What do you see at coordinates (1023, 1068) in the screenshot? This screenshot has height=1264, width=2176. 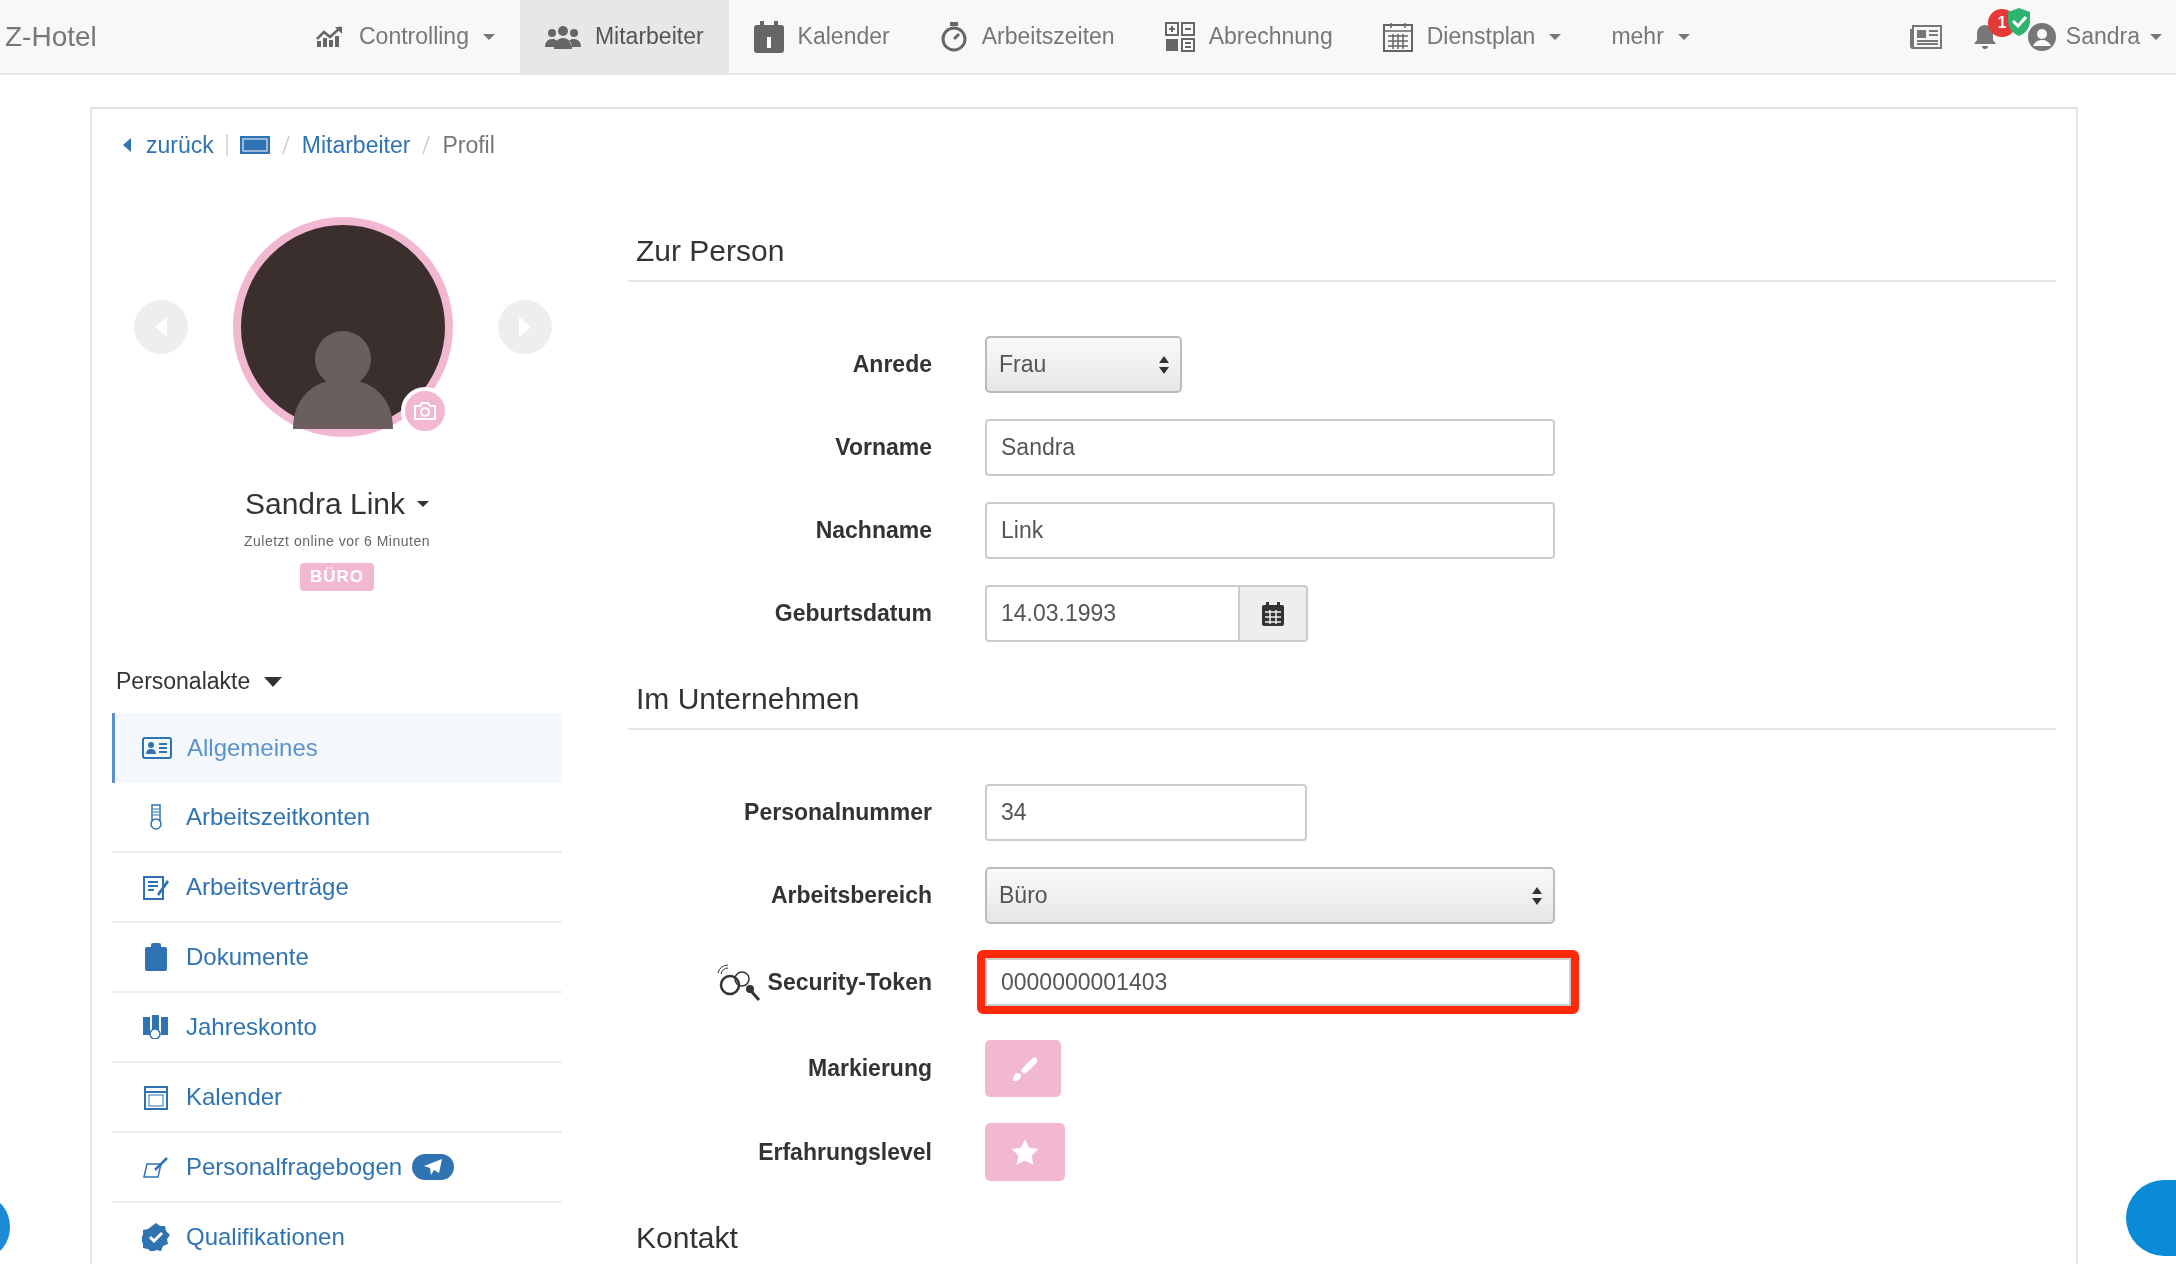 I see `color-button` at bounding box center [1023, 1068].